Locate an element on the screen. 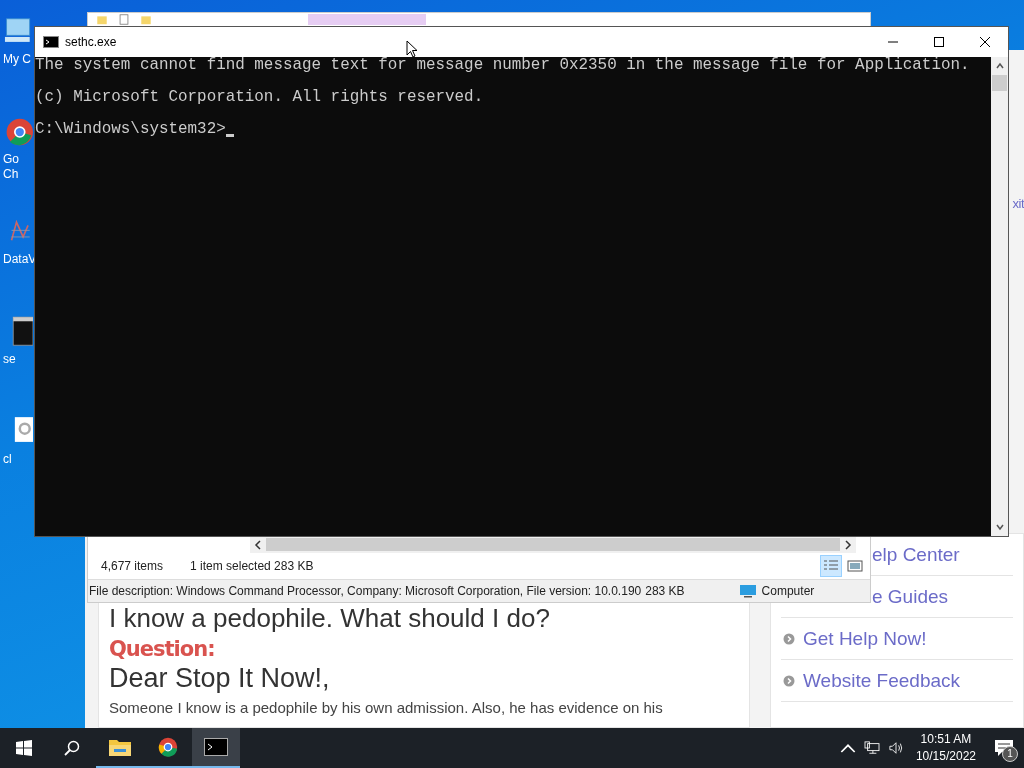 The height and width of the screenshot is (768, 1024). windows-logo-icon is located at coordinates (24, 748).